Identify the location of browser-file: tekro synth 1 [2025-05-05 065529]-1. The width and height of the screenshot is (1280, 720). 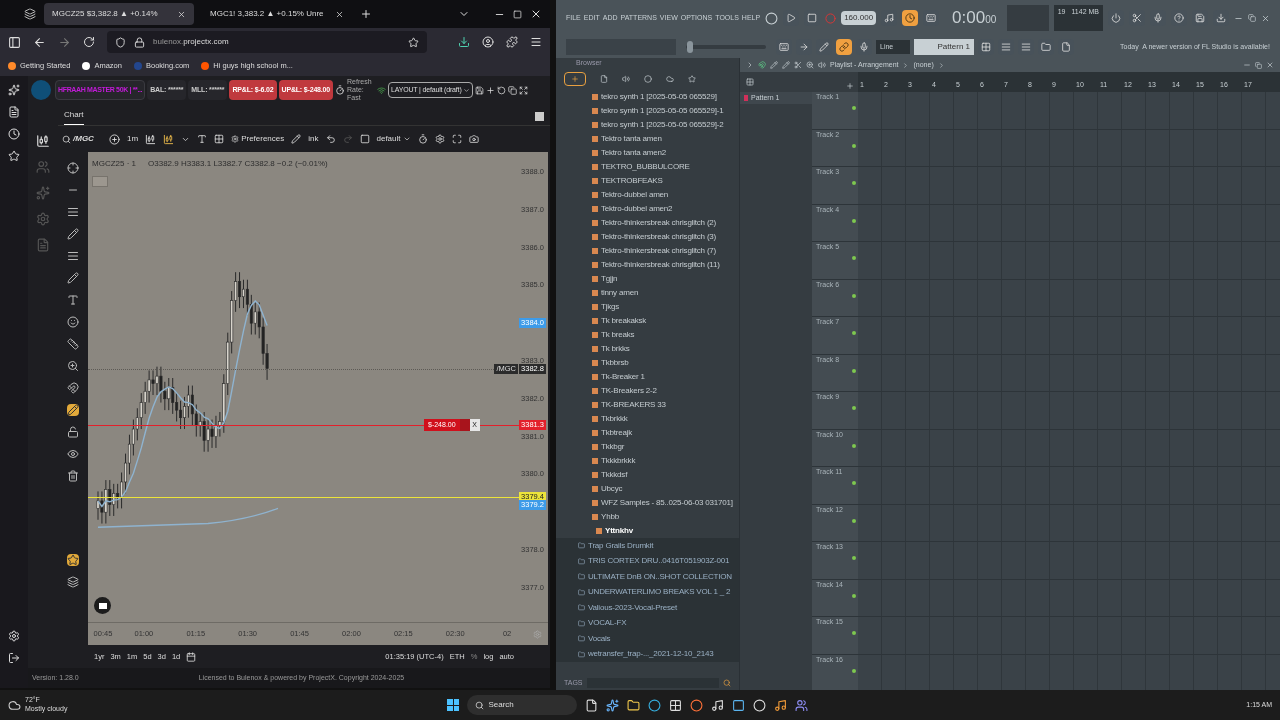
(647, 111).